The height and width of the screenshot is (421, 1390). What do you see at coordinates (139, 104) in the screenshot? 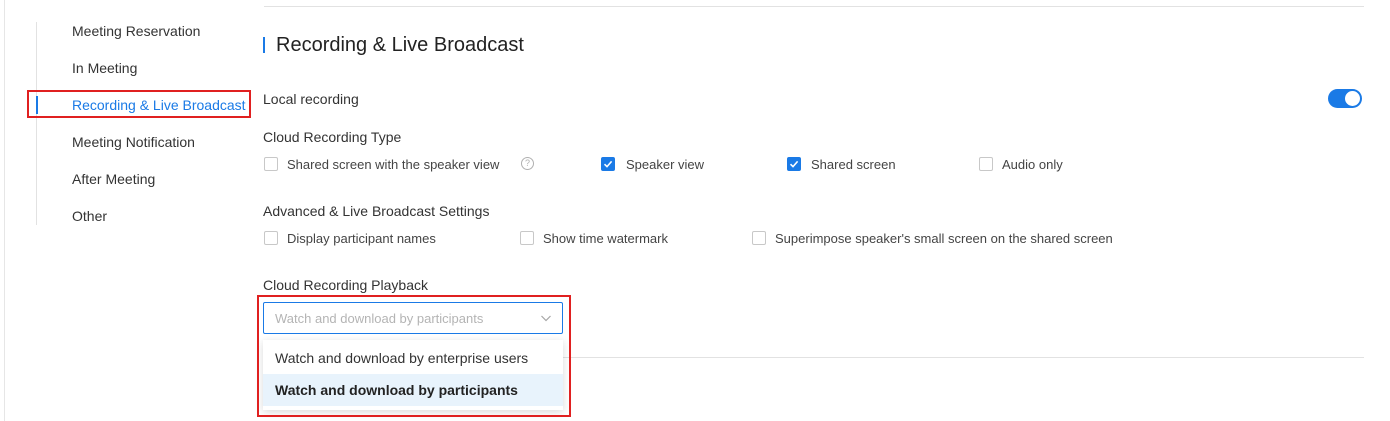
I see `sidebar-highlight-box` at bounding box center [139, 104].